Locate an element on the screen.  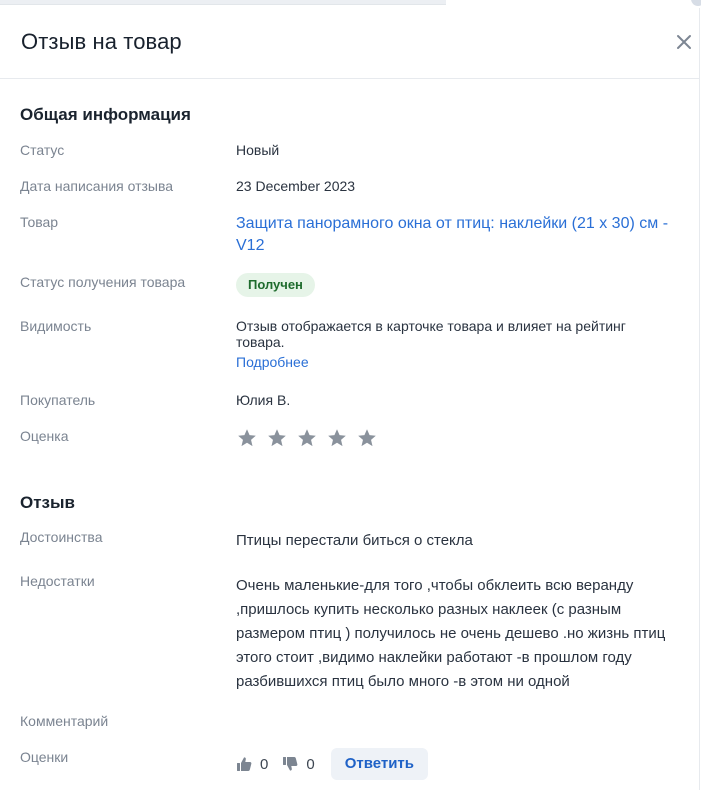
likes-count: 0 is located at coordinates (264, 764).